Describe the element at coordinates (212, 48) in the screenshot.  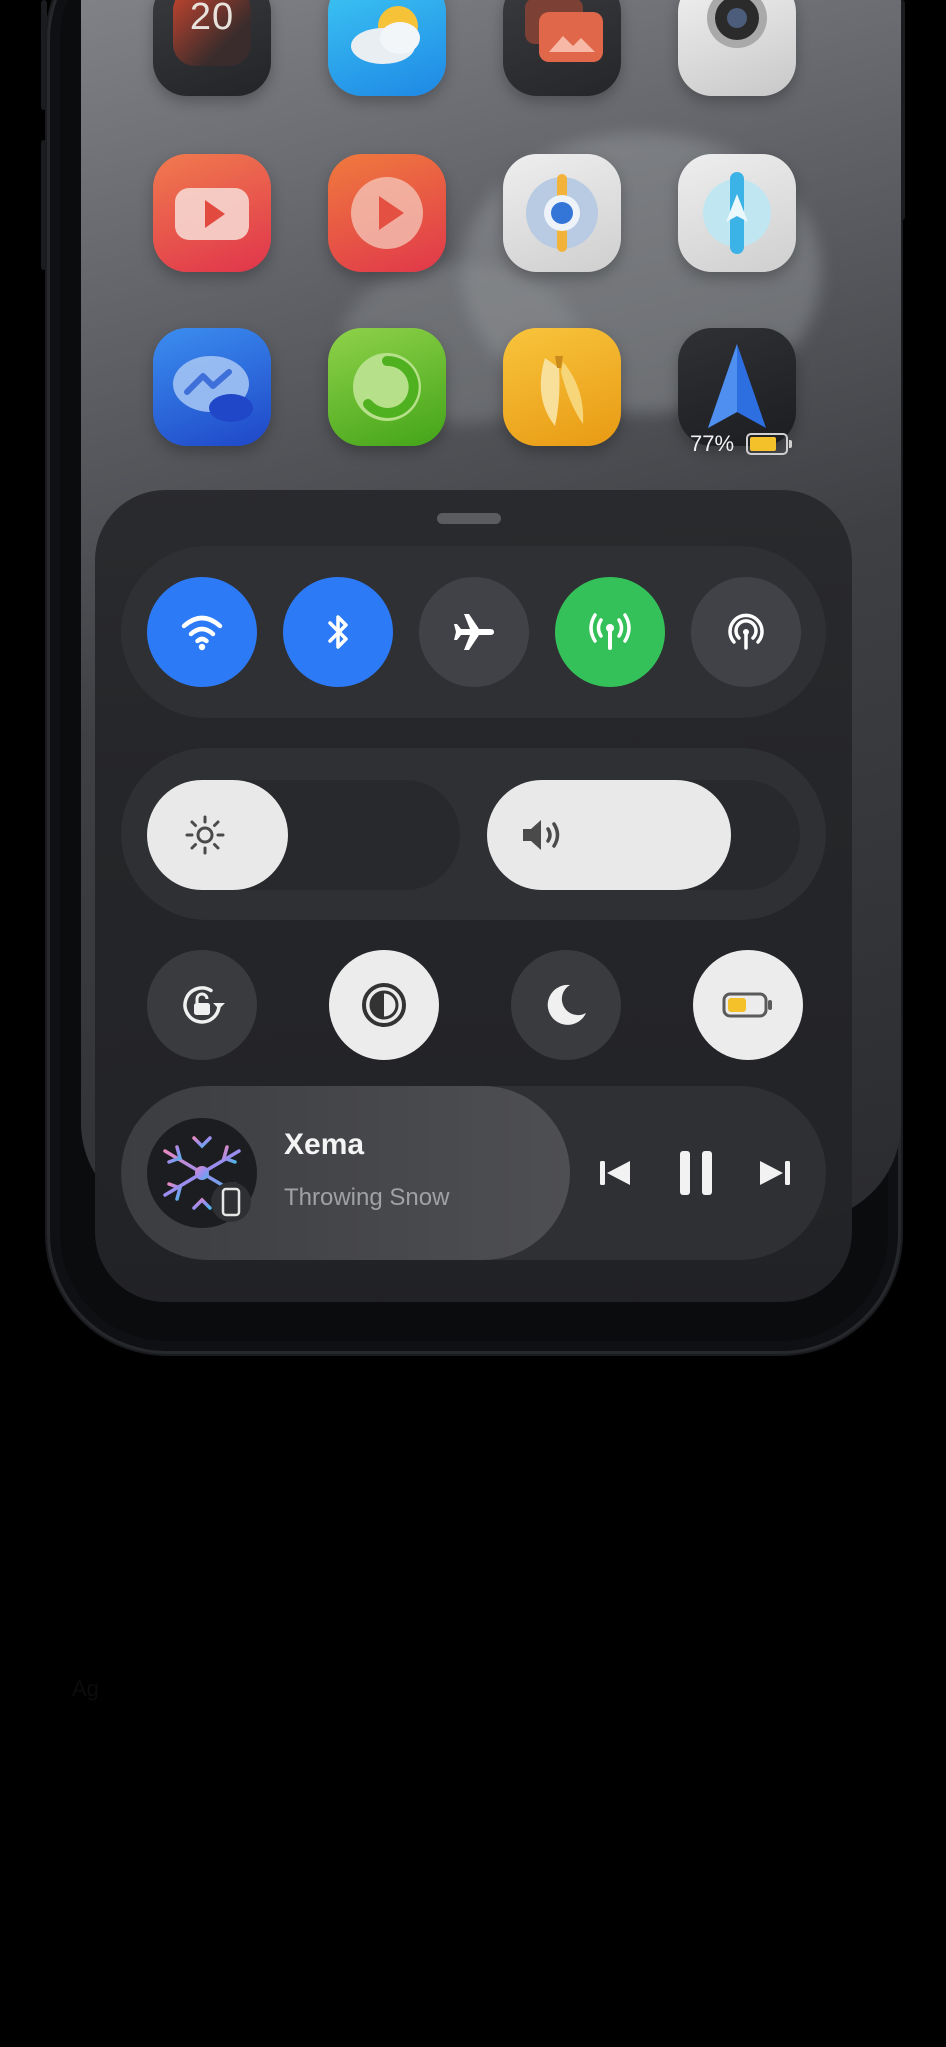
I see `calendar-app-icon: 20` at that location.